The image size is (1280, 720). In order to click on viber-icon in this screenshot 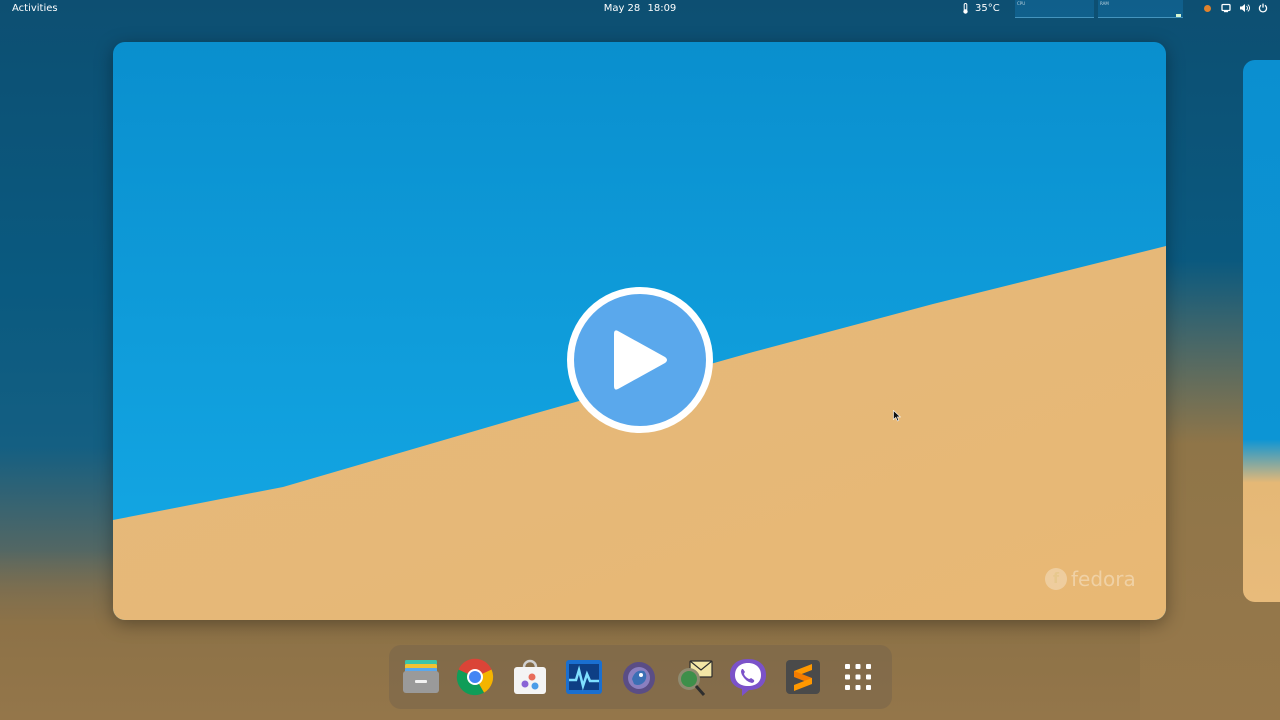, I will do `click(748, 677)`.